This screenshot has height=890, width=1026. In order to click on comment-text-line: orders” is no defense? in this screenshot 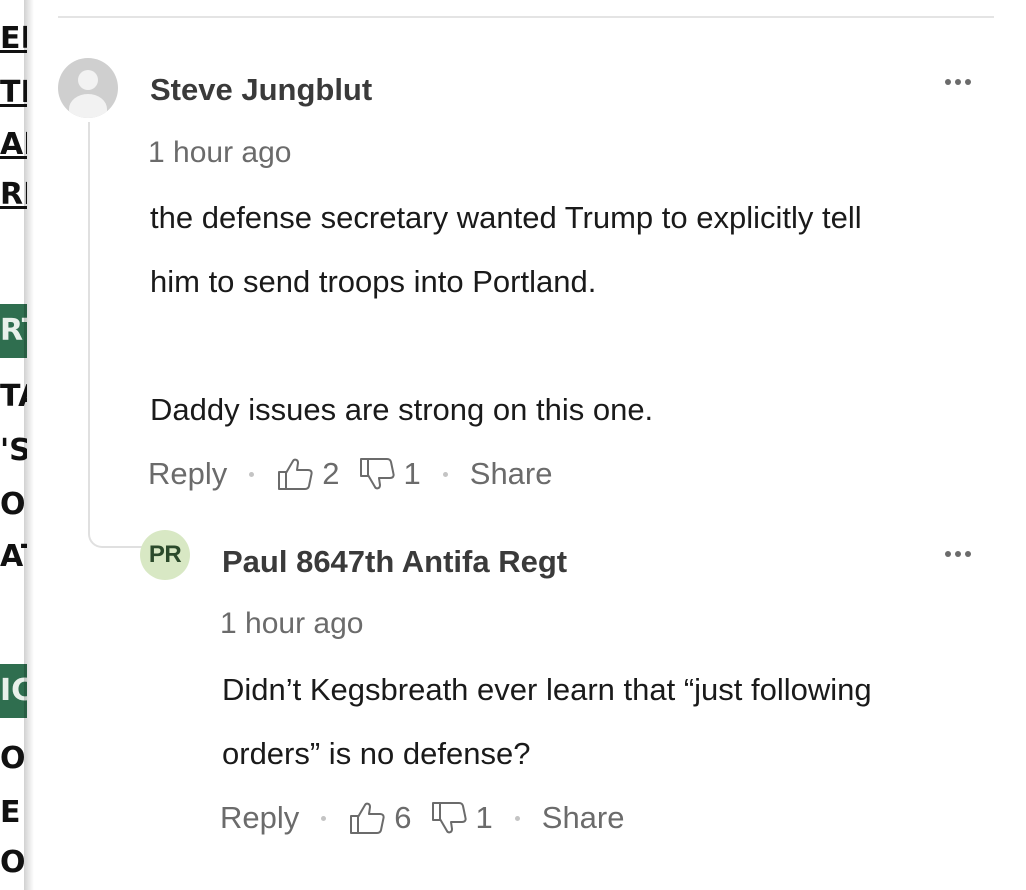, I will do `click(376, 753)`.